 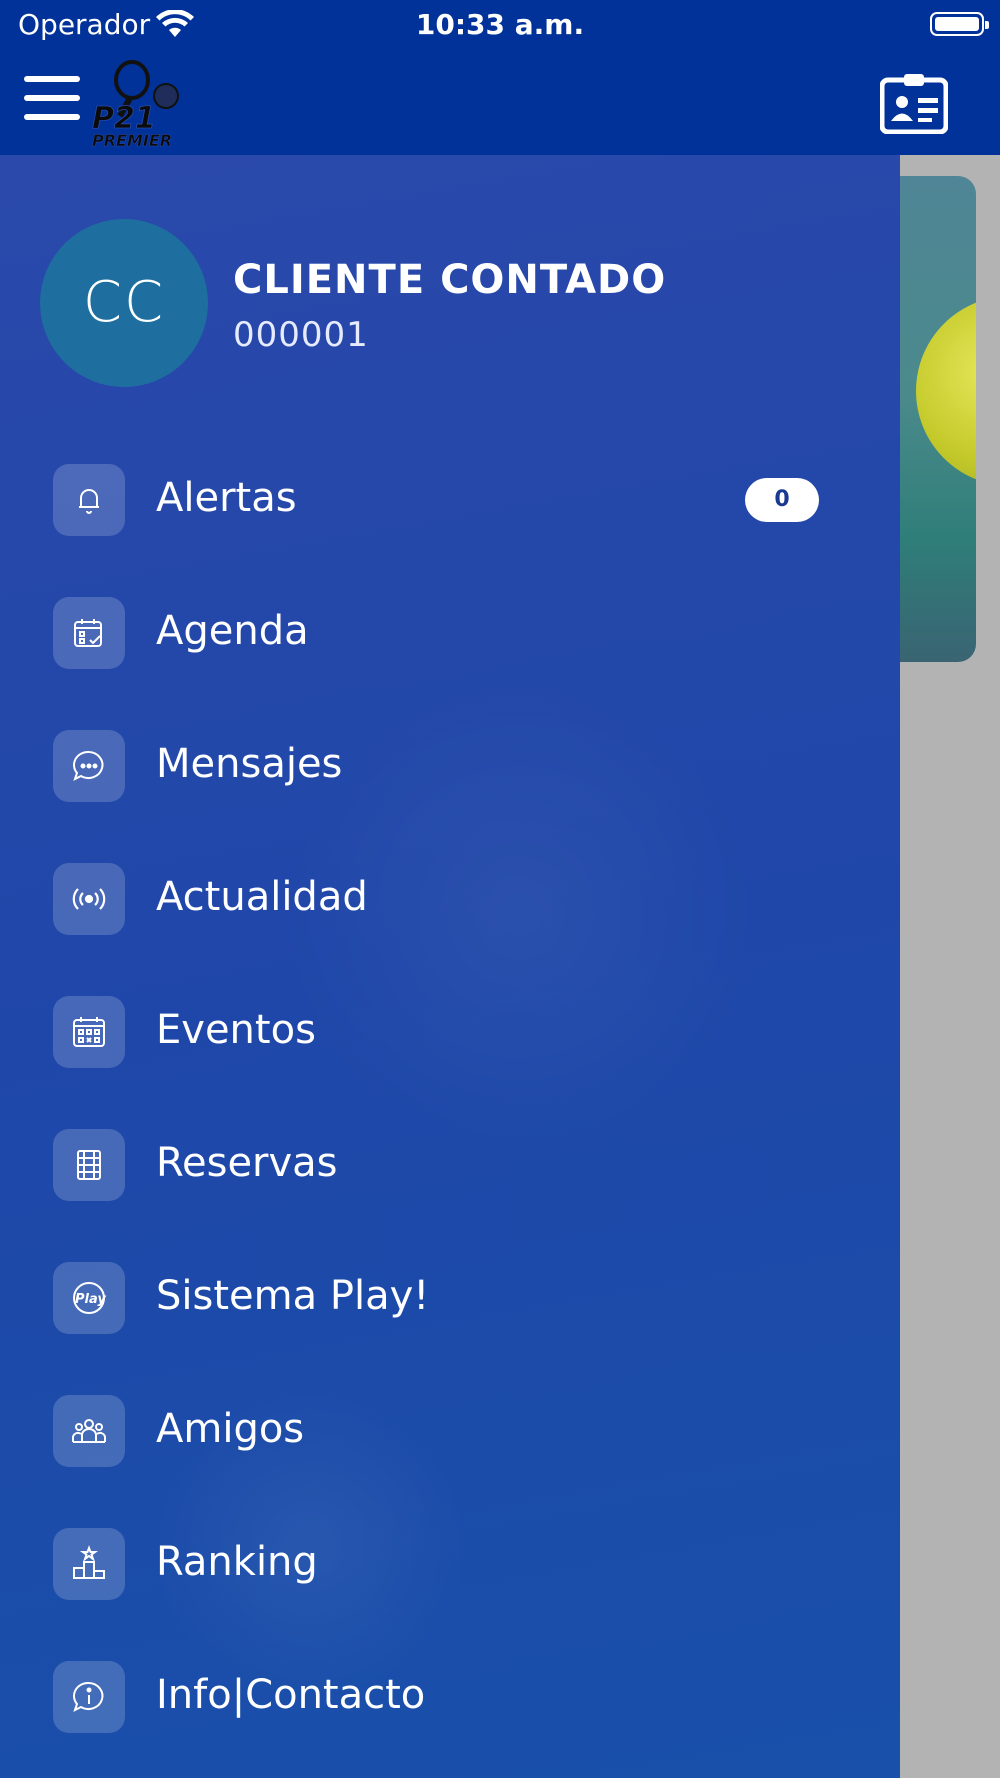 I want to click on menu-item-info-contacto: Info|Contacto, so click(x=450, y=1697).